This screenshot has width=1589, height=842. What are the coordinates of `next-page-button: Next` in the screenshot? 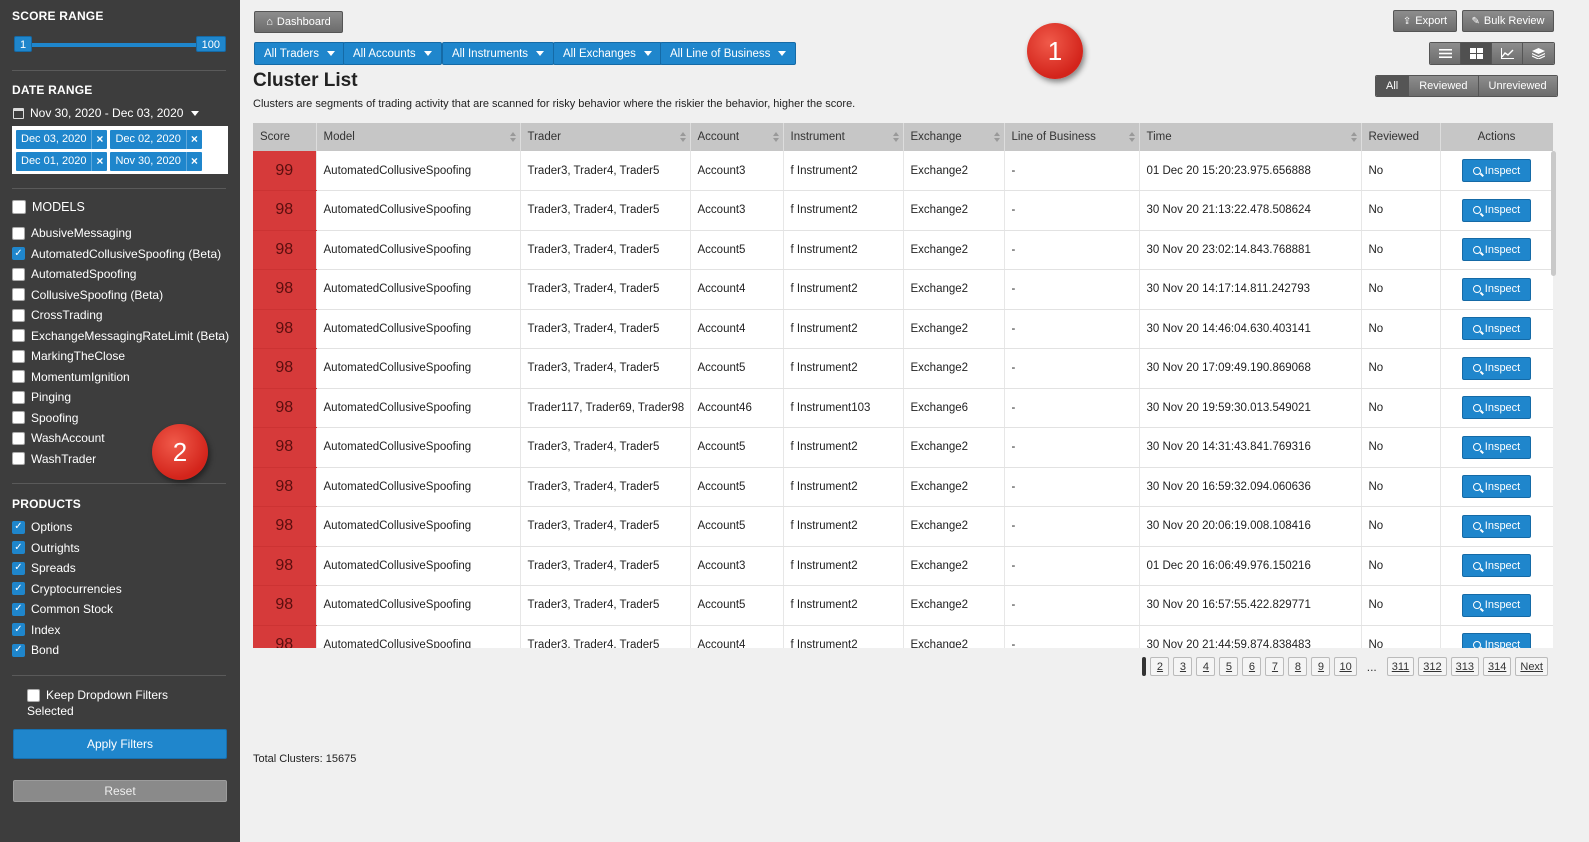 It's located at (1531, 666).